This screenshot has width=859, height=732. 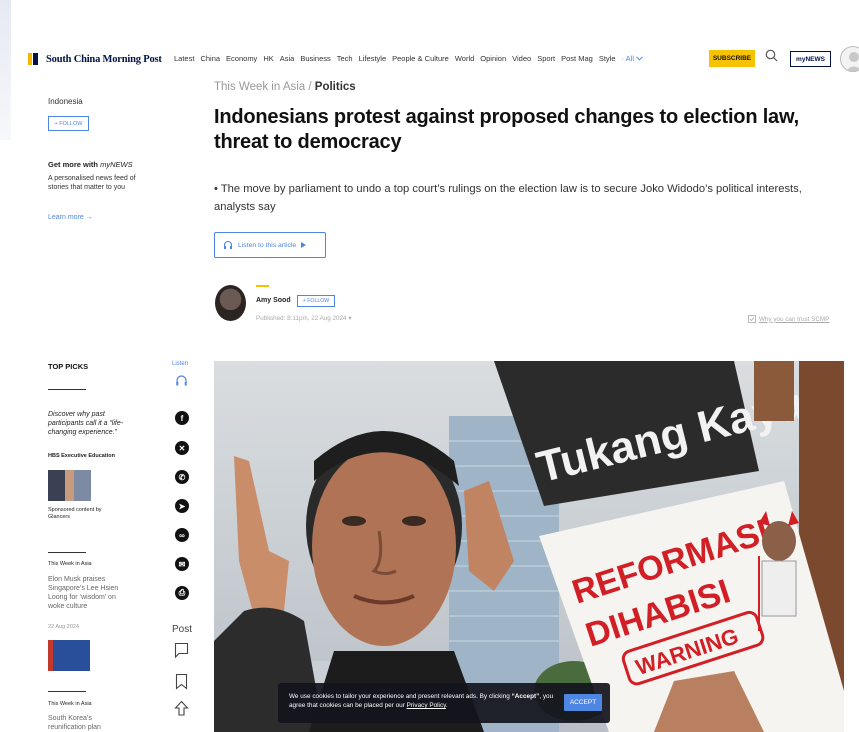 I want to click on sponsored-label-text: Sponsored content by, so click(x=75, y=510).